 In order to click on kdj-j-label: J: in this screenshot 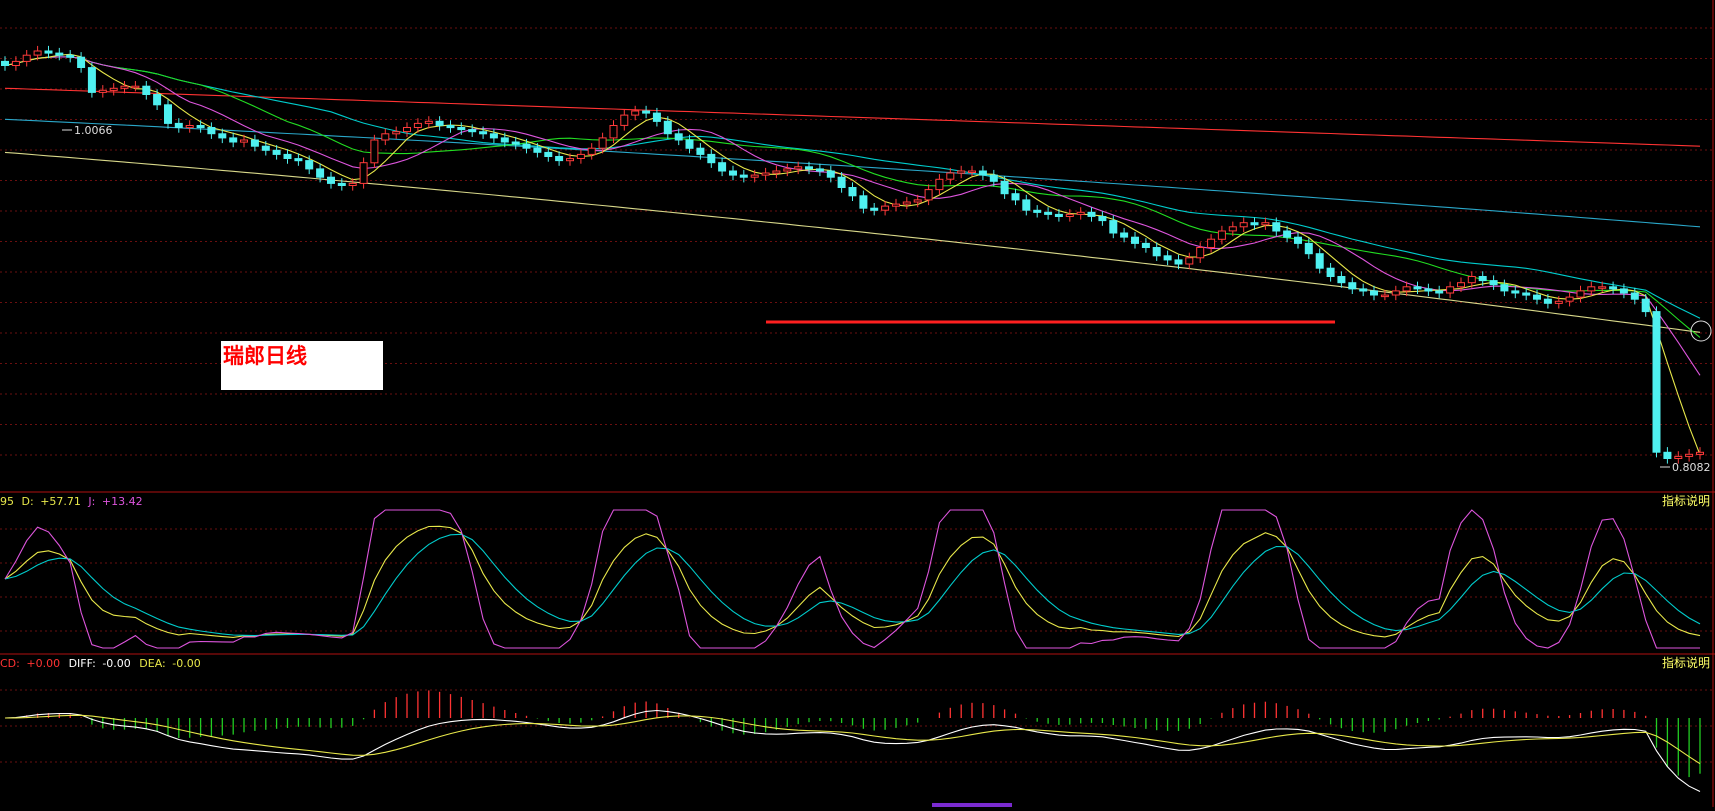, I will do `click(91, 501)`.